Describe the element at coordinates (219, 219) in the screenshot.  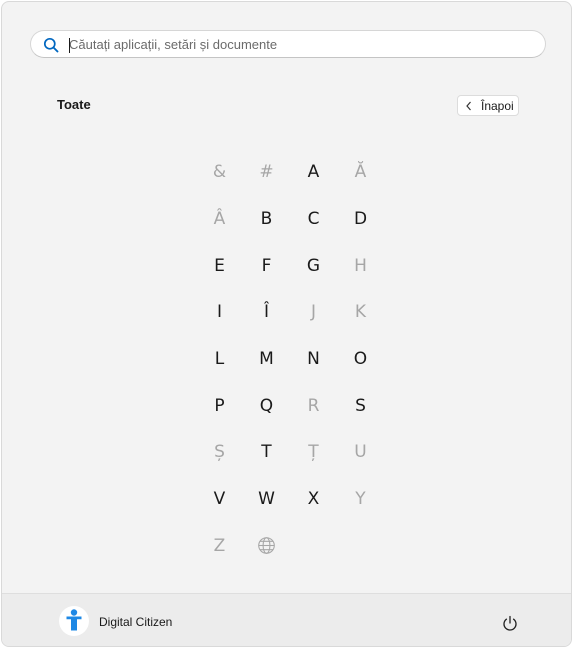
I see `letter-button: Â` at that location.